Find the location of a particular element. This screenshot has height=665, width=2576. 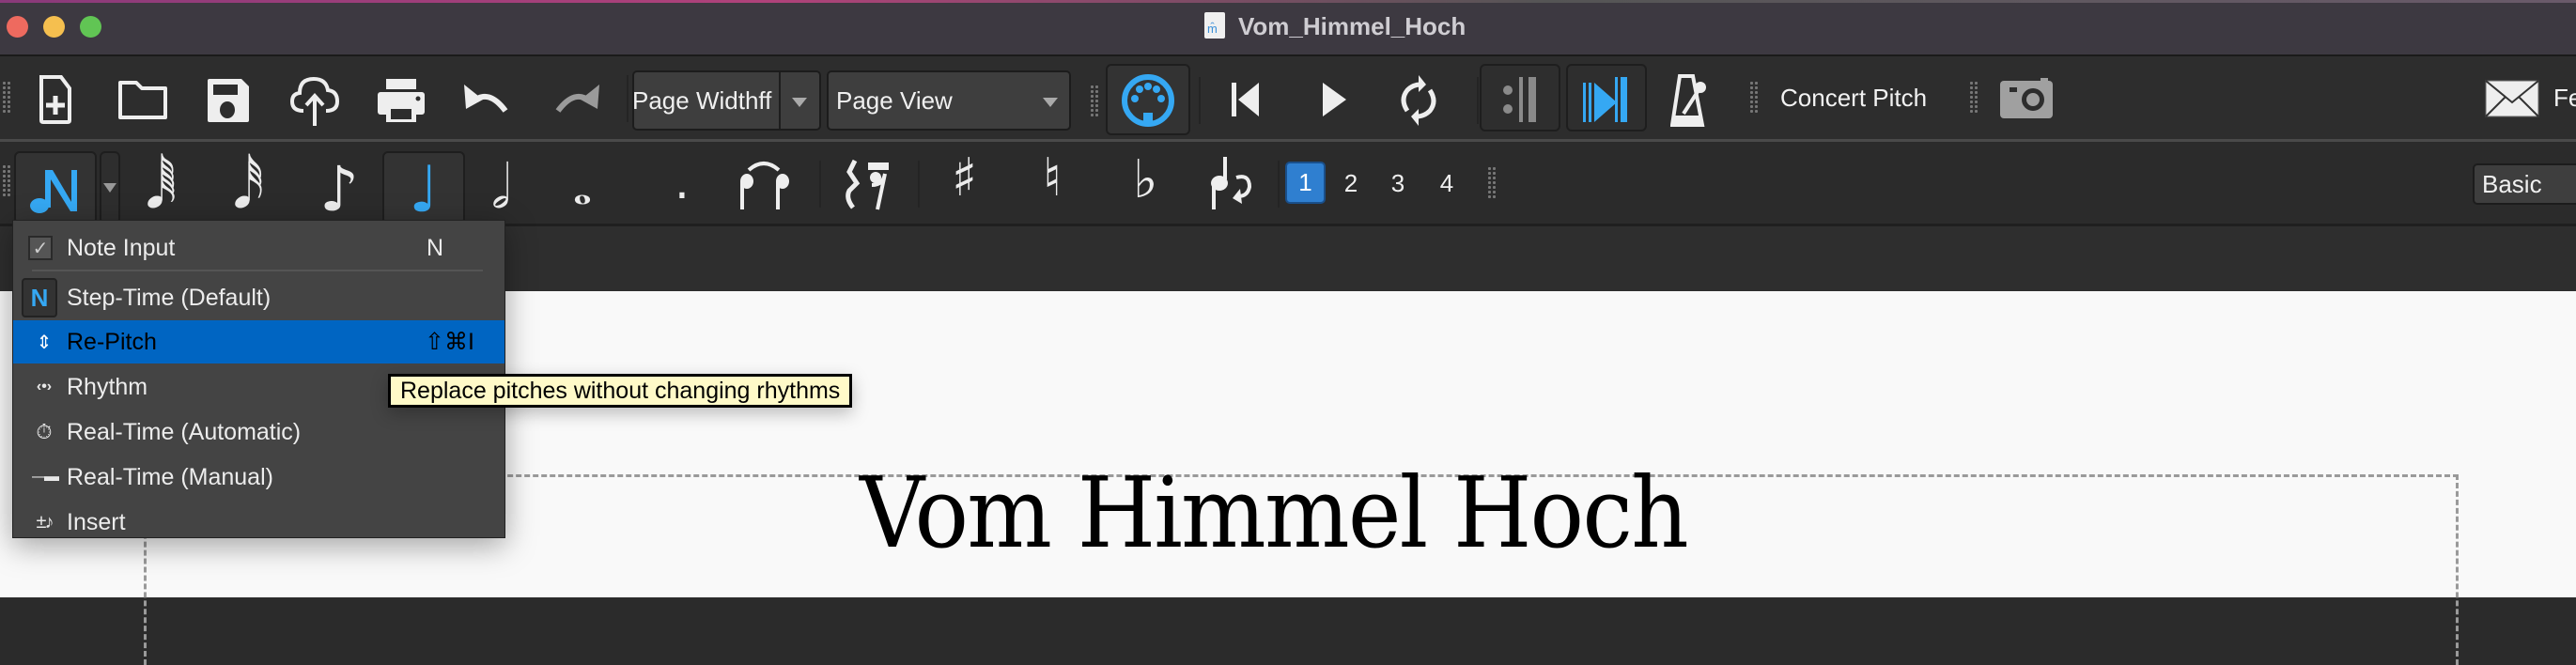

image-capture-button is located at coordinates (2026, 99).